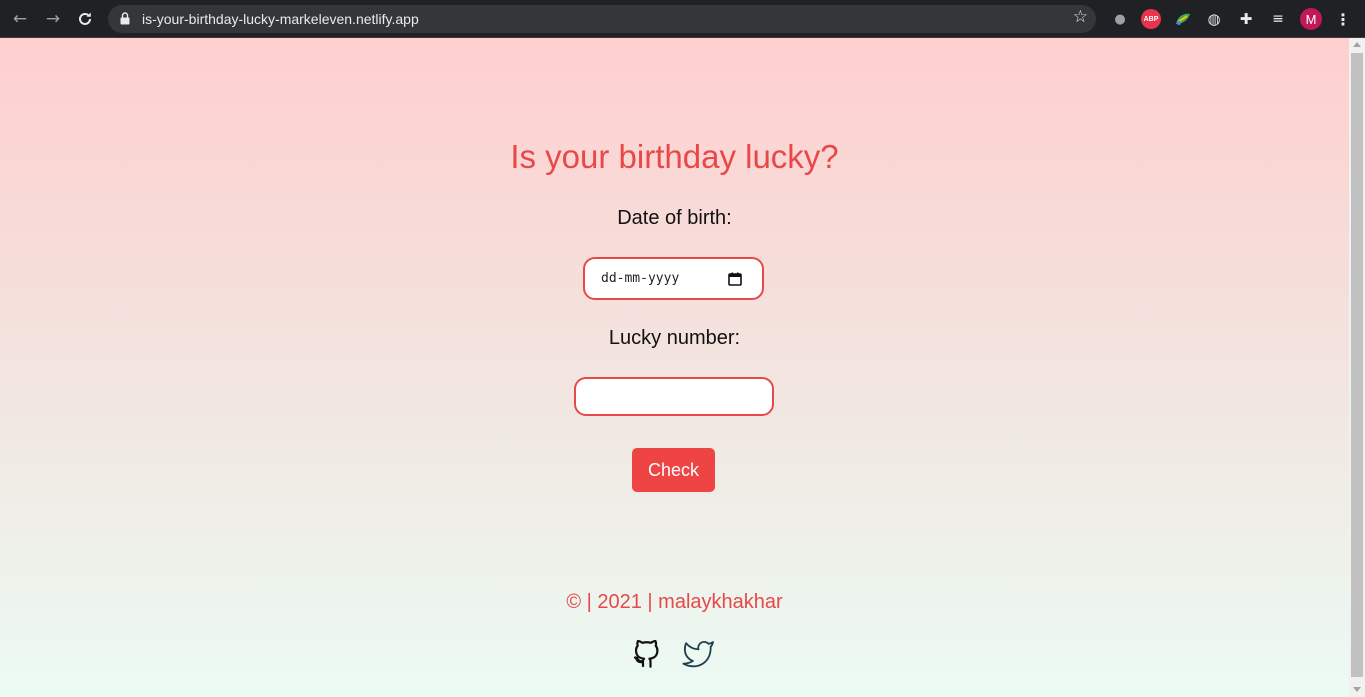  What do you see at coordinates (1357, 689) in the screenshot?
I see `scroll-down-icon` at bounding box center [1357, 689].